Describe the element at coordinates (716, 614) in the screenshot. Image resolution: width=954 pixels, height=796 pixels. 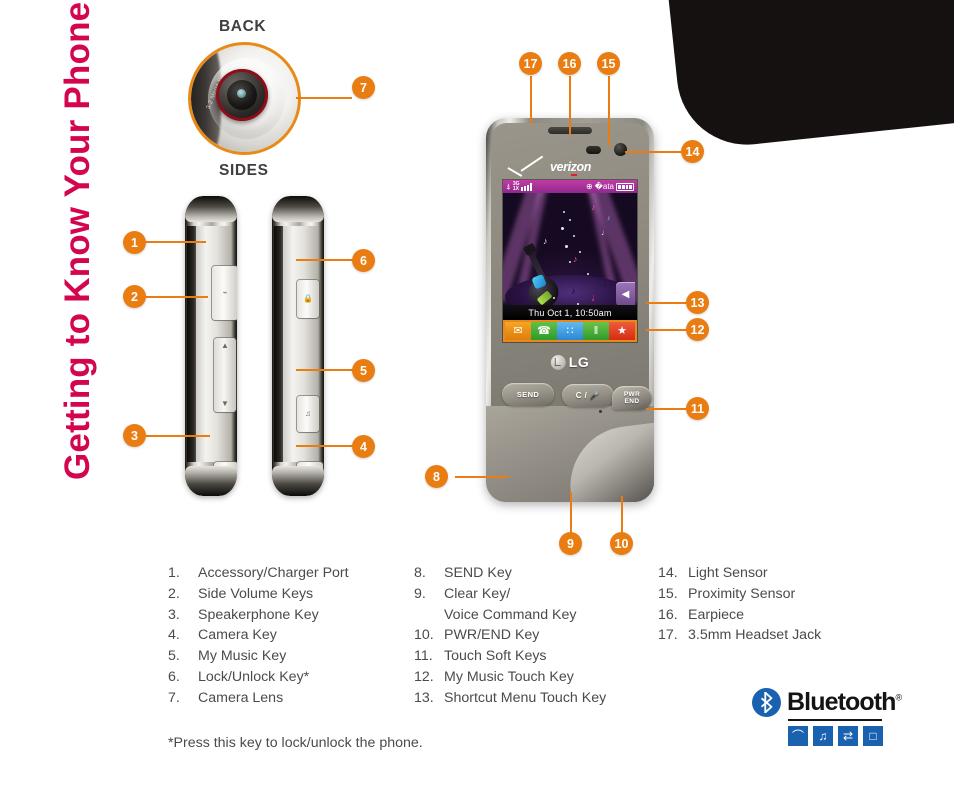
I see `legend-label: Earpiece` at that location.